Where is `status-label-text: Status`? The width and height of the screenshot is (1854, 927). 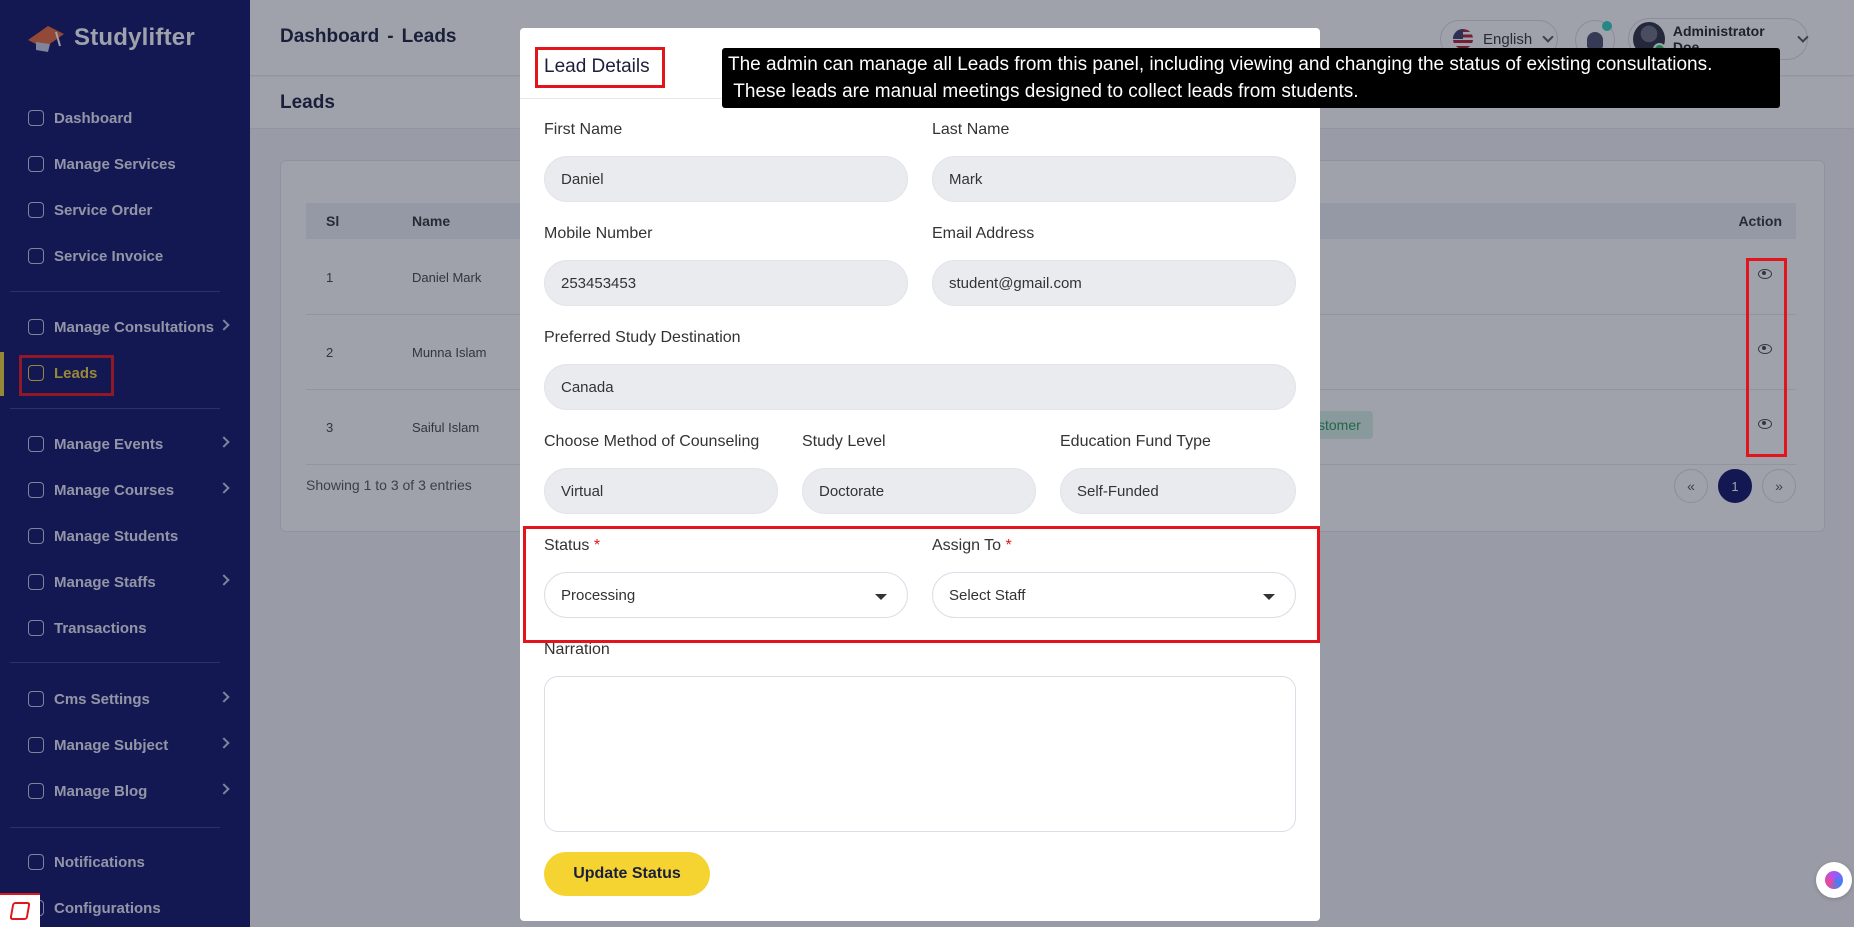
status-label-text: Status is located at coordinates (567, 545).